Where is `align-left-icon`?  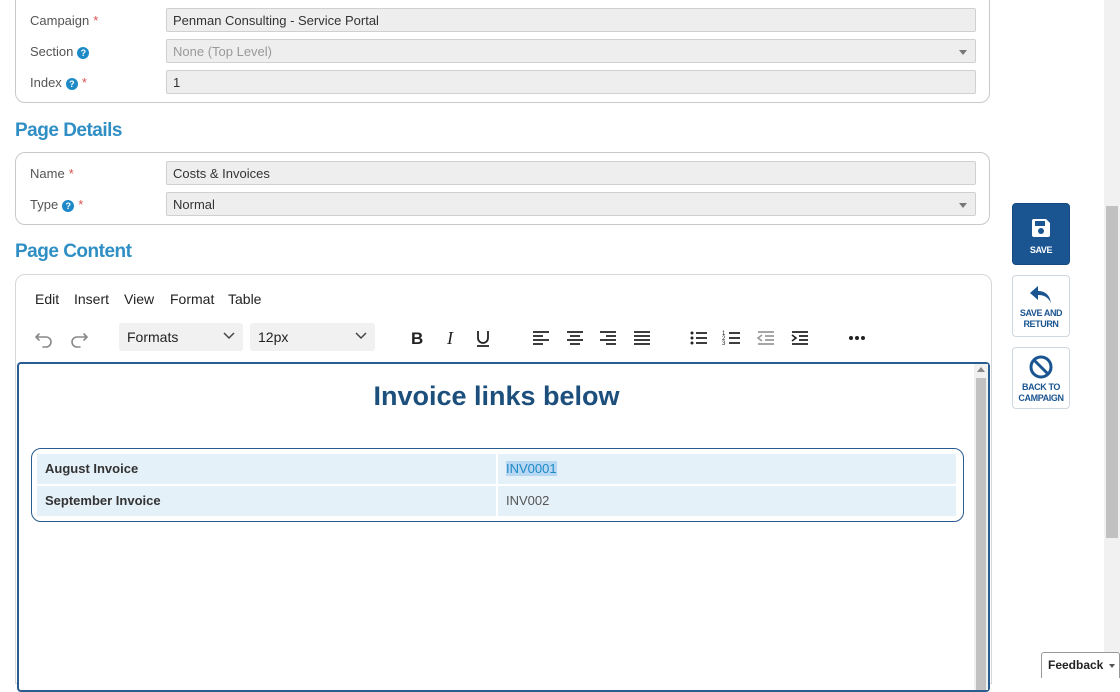 align-left-icon is located at coordinates (541, 338).